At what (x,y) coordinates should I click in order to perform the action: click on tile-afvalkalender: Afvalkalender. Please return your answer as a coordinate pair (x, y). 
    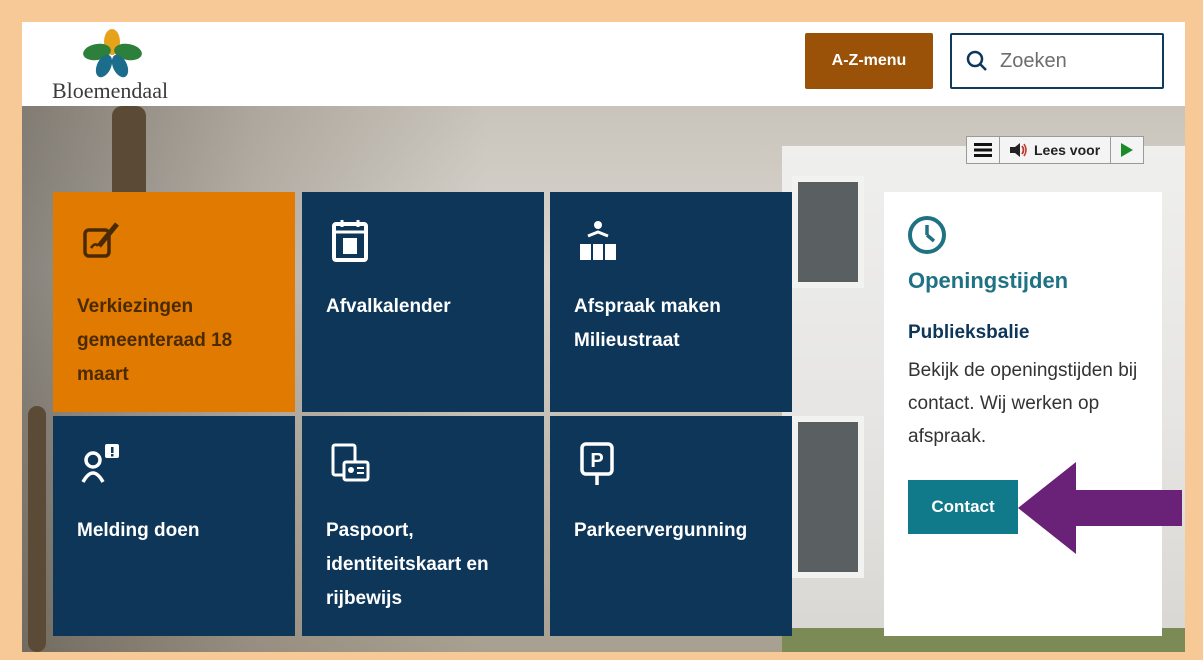
    Looking at the image, I should click on (423, 302).